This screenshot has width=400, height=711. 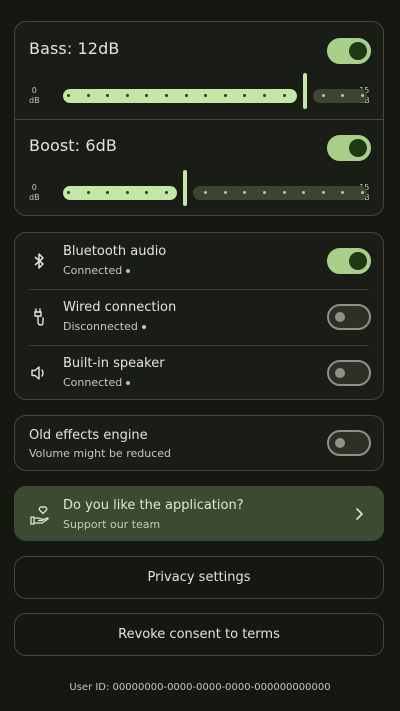 What do you see at coordinates (100, 326) in the screenshot?
I see `device-status-text: Disconnected` at bounding box center [100, 326].